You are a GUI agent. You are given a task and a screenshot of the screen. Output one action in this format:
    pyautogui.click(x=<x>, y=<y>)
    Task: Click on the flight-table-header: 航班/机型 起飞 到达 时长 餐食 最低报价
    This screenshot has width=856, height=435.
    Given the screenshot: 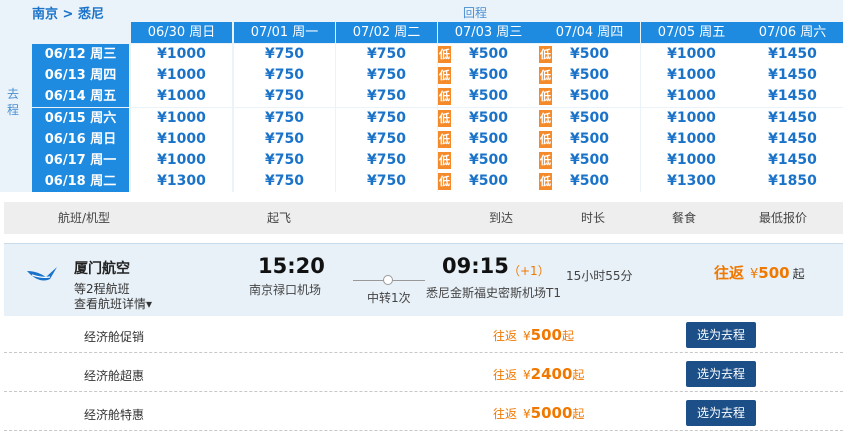 What is the action you would take?
    pyautogui.click(x=423, y=218)
    